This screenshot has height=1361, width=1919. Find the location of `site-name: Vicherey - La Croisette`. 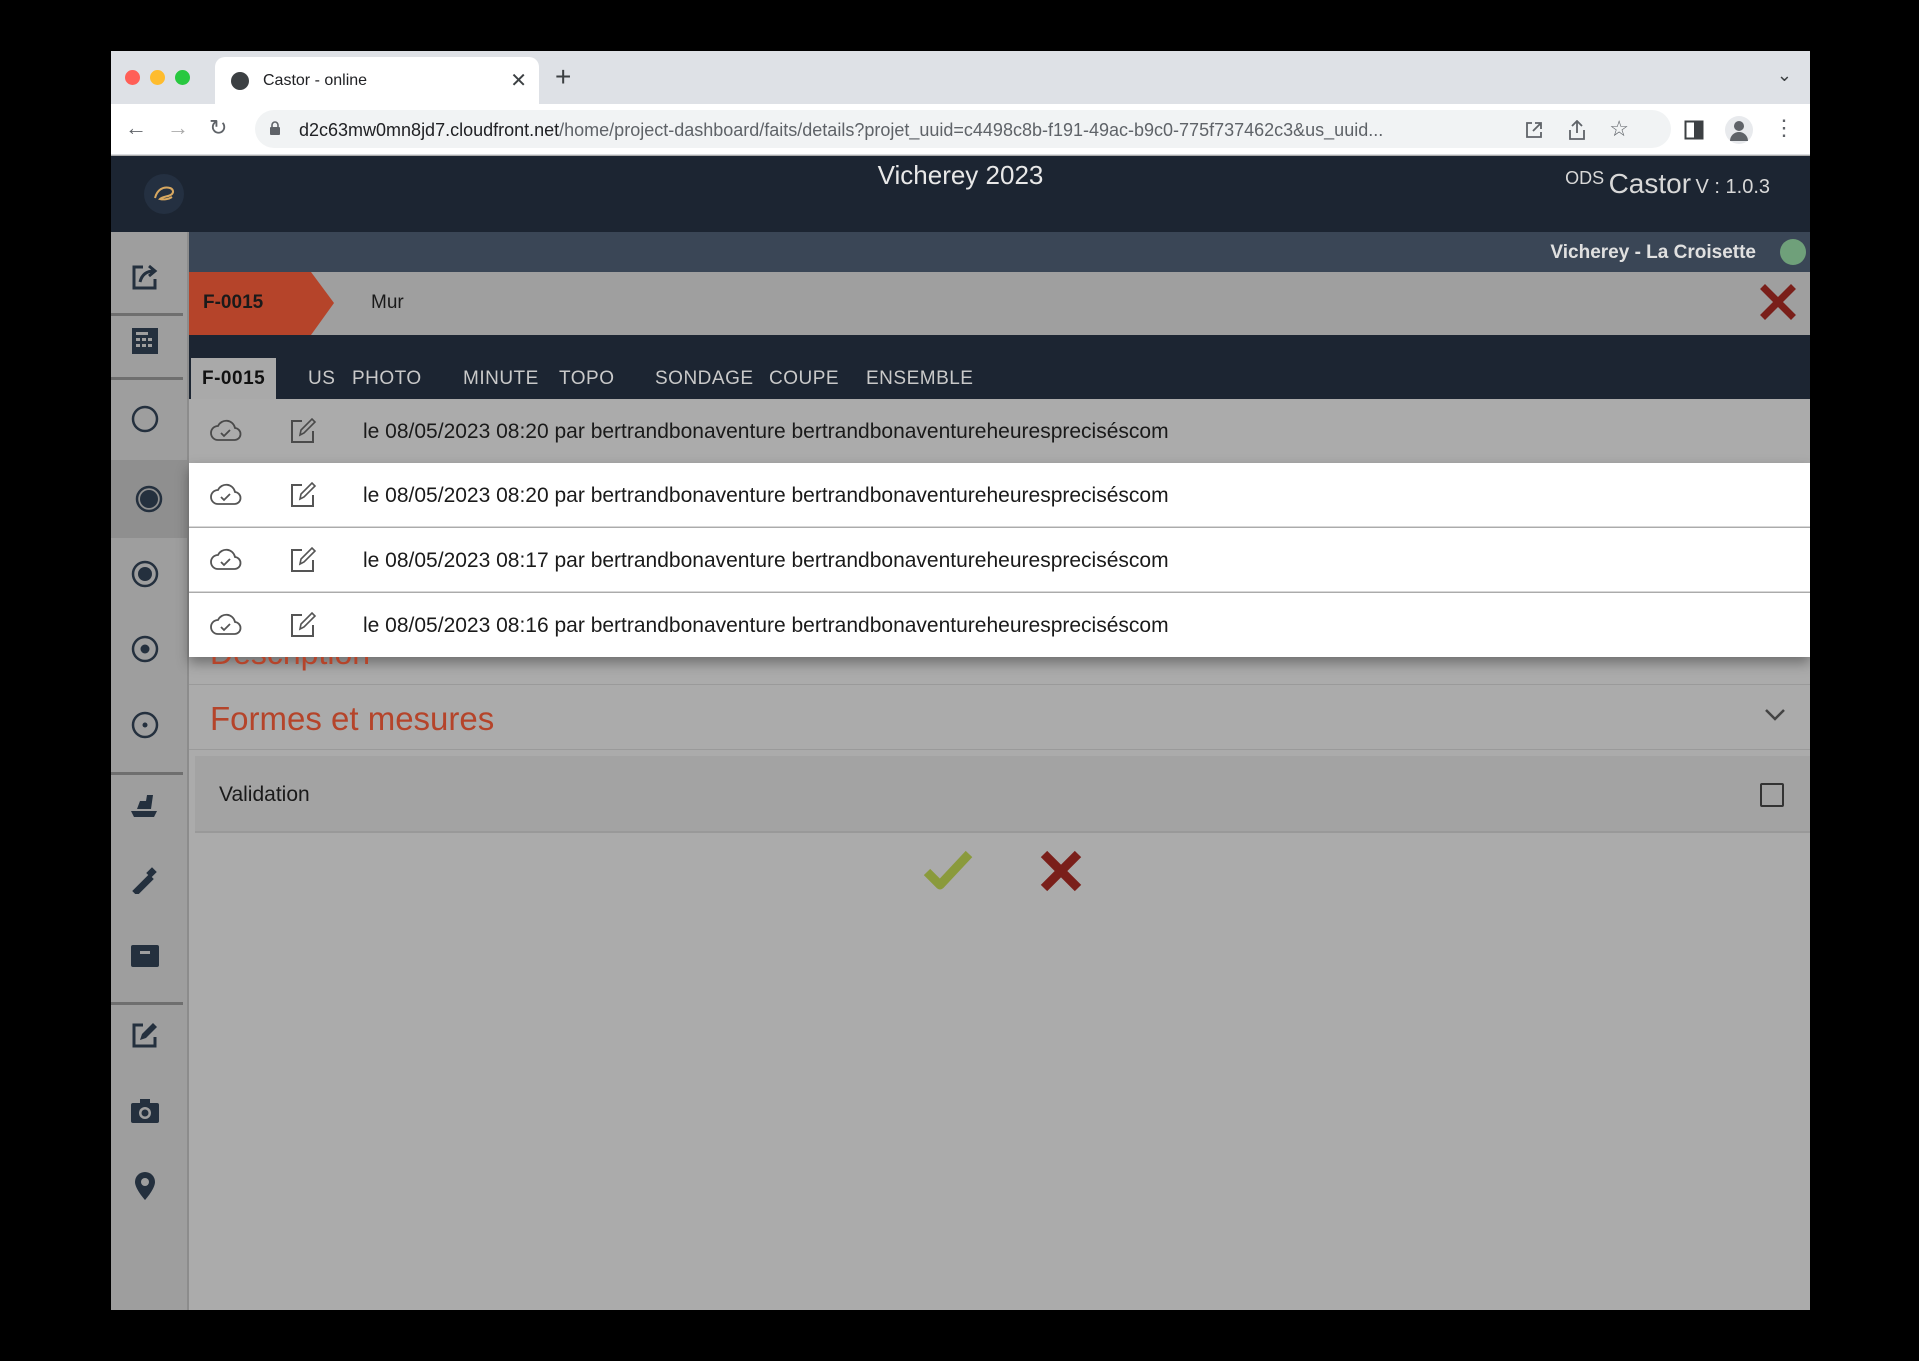

site-name: Vicherey - La Croisette is located at coordinates (1653, 252).